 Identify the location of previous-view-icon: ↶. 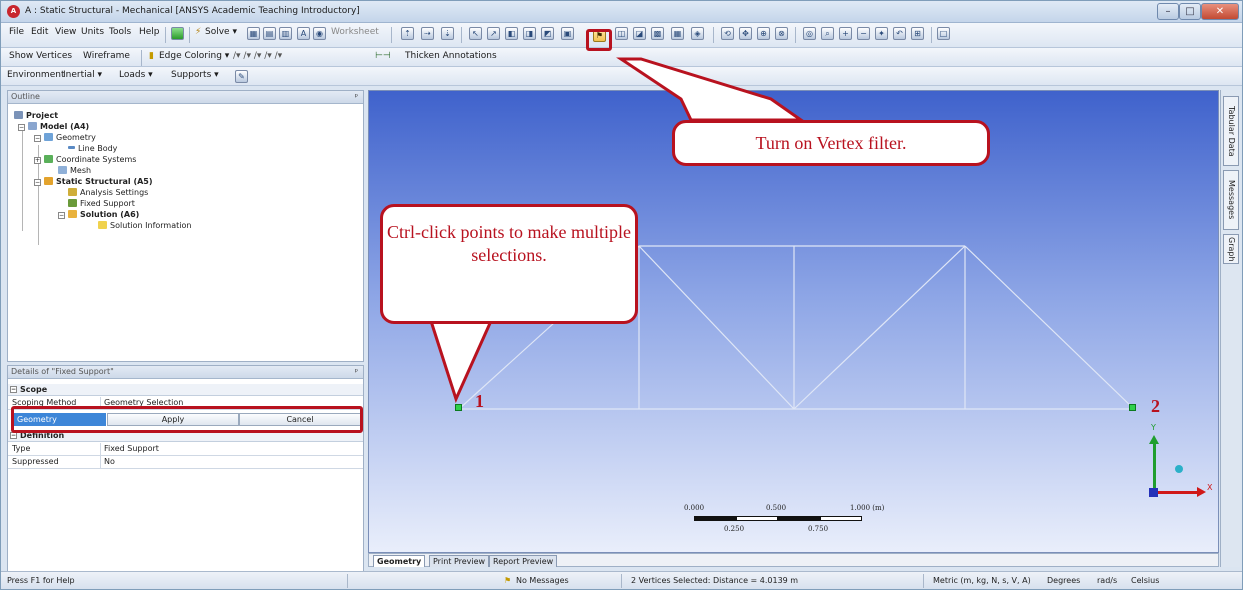
(899, 33).